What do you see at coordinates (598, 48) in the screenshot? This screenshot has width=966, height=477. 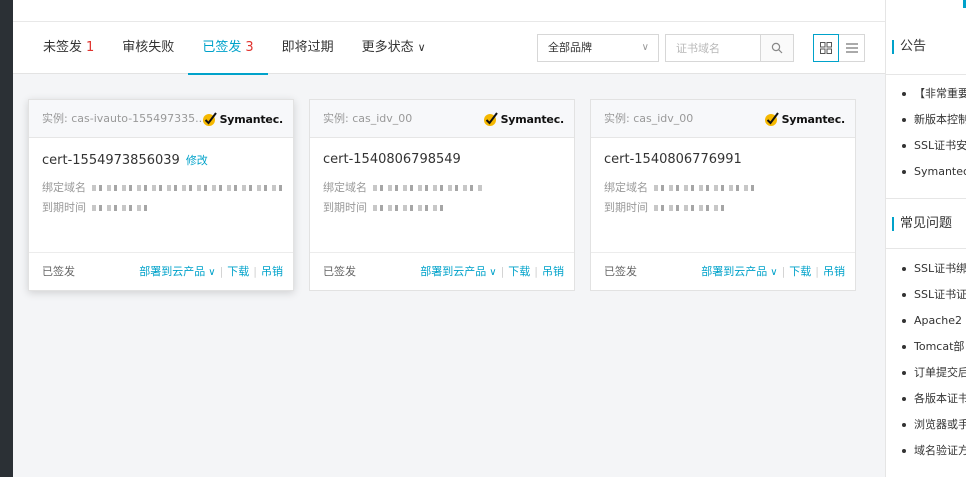 I see `brand-select: 全部品牌 ∨` at bounding box center [598, 48].